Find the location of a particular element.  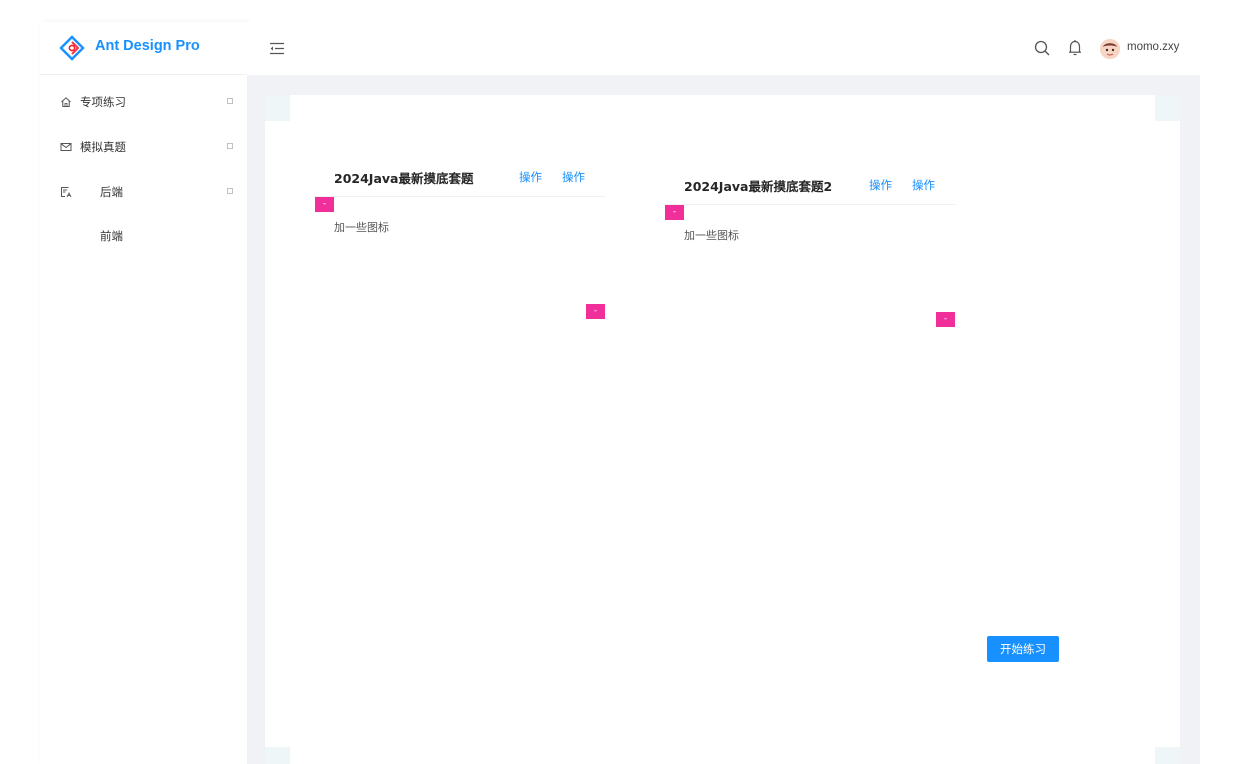

home-icon is located at coordinates (66, 102).